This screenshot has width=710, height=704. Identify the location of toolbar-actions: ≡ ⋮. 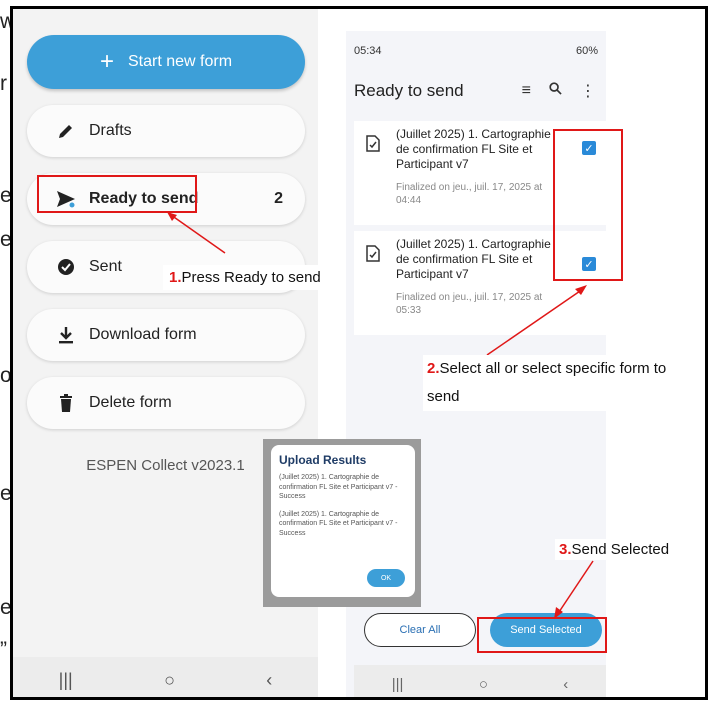
(559, 91).